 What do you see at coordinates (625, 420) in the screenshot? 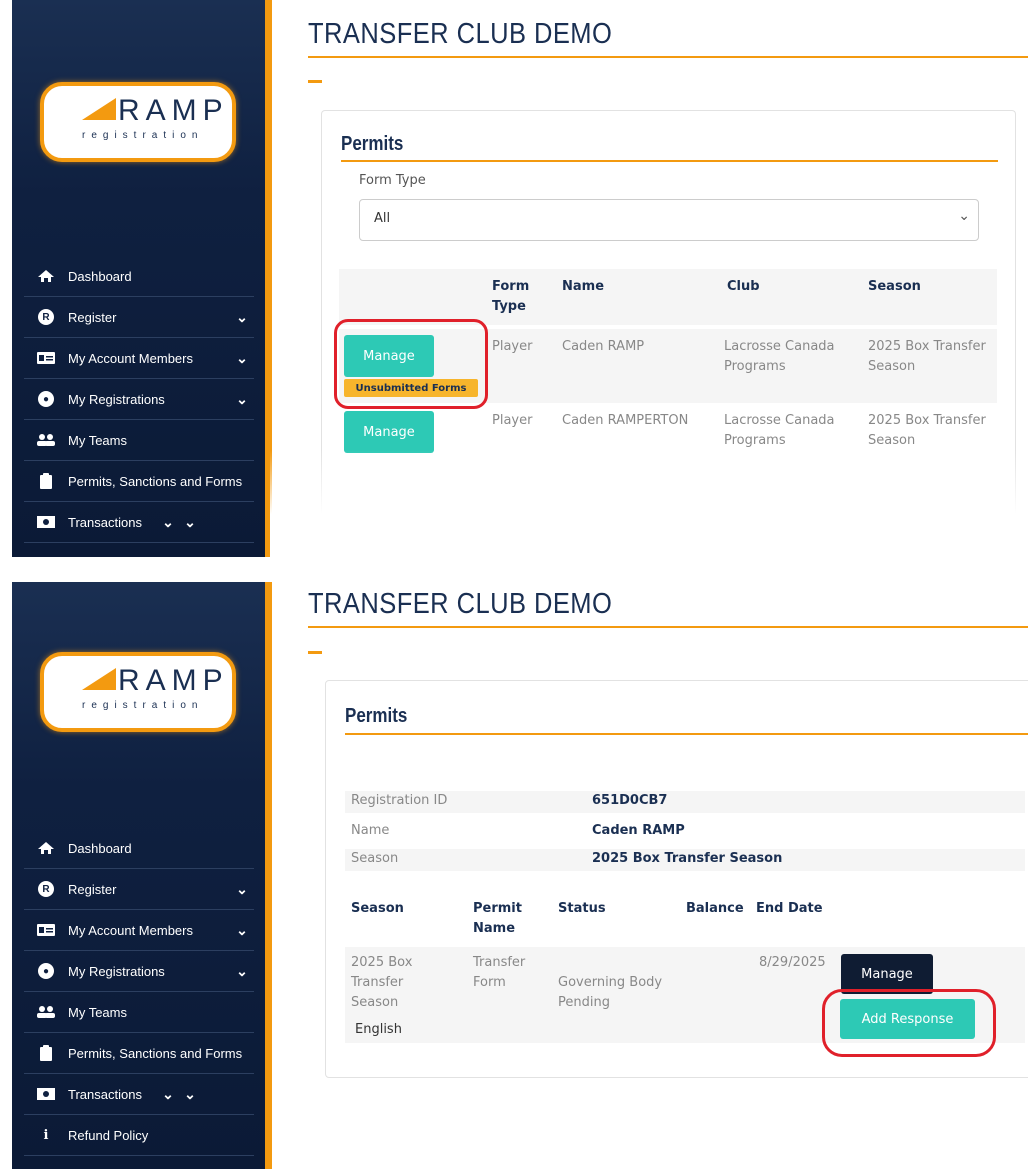
I see `cell-name: Caden RAMPERTON` at bounding box center [625, 420].